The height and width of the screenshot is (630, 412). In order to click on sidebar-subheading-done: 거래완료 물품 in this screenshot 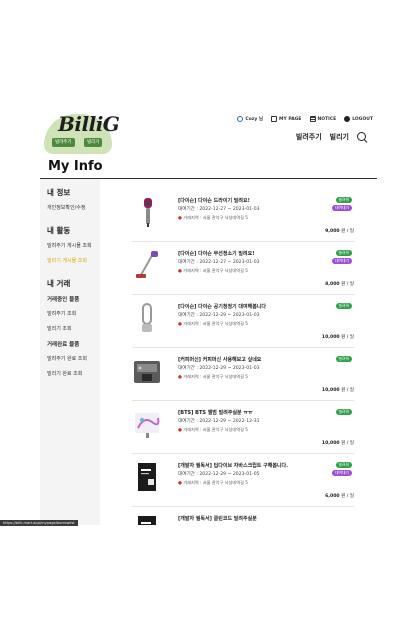, I will do `click(63, 345)`.